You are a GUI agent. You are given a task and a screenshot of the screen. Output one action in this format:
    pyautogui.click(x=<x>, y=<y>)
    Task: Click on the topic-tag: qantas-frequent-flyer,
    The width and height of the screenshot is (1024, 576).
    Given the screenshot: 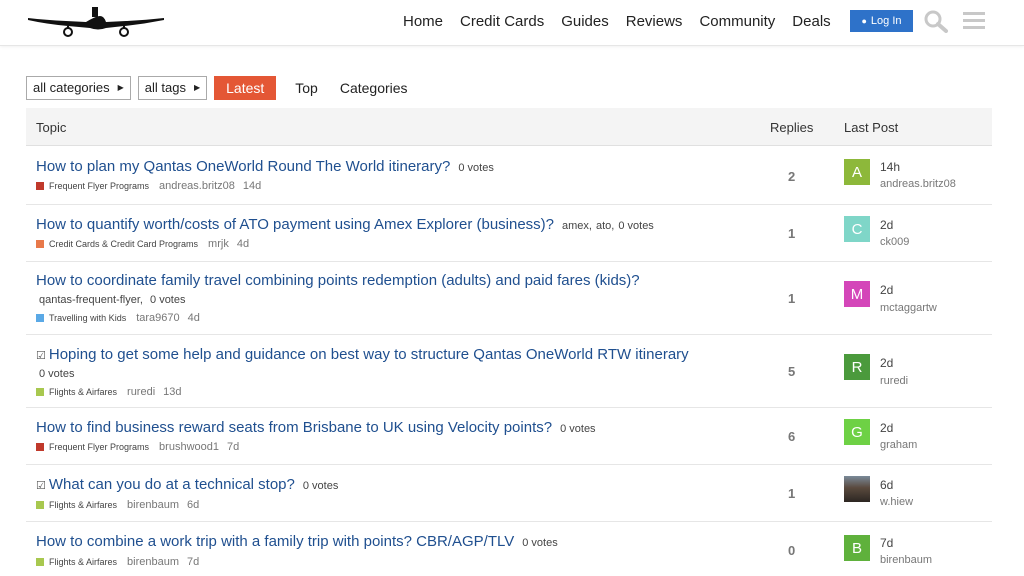 What is the action you would take?
    pyautogui.click(x=91, y=300)
    